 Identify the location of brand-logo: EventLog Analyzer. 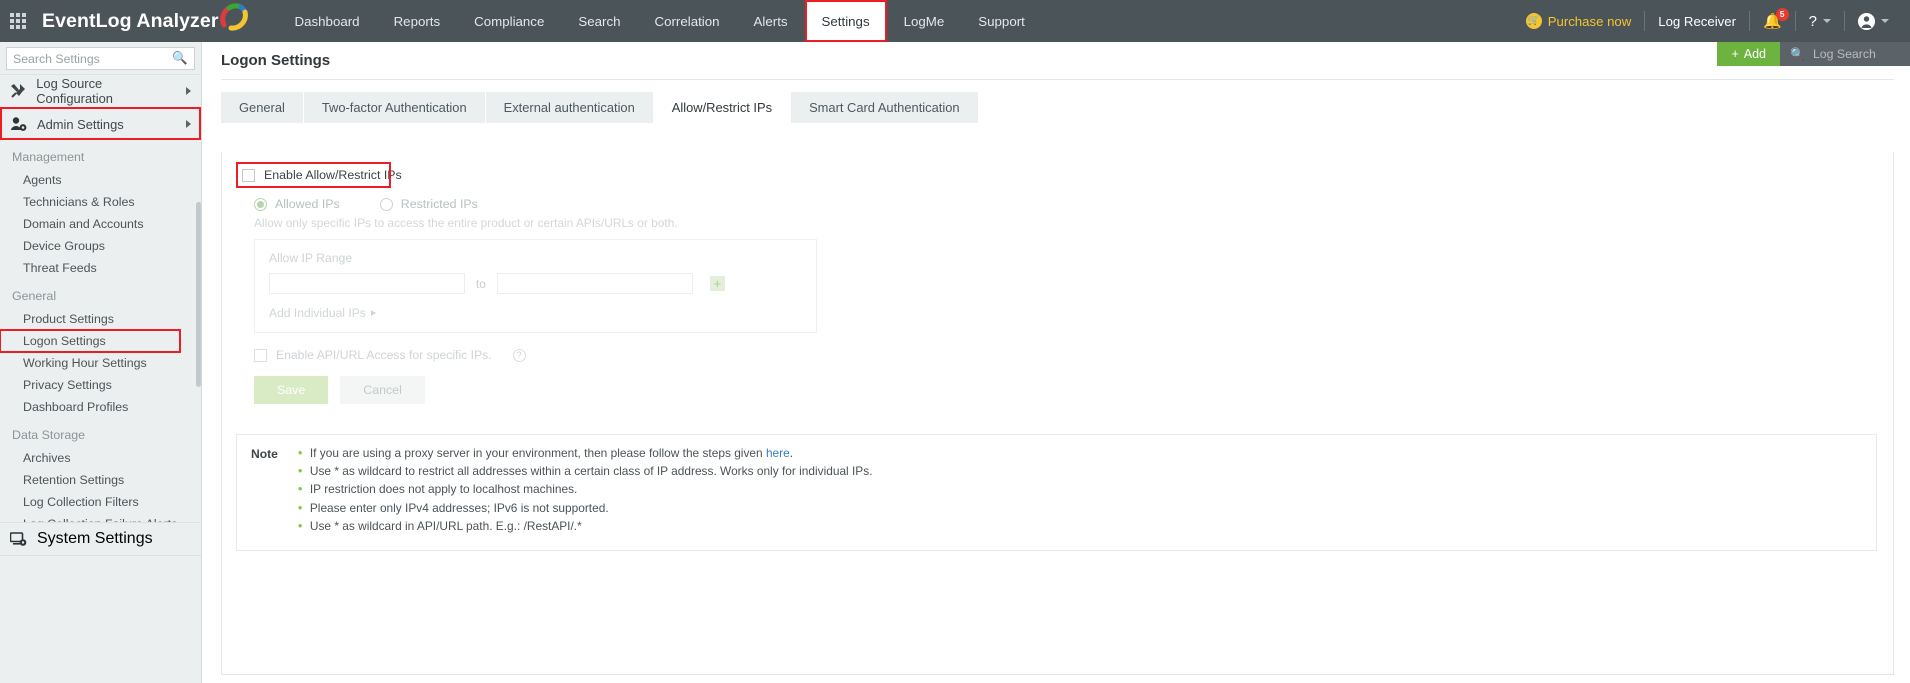
(146, 19).